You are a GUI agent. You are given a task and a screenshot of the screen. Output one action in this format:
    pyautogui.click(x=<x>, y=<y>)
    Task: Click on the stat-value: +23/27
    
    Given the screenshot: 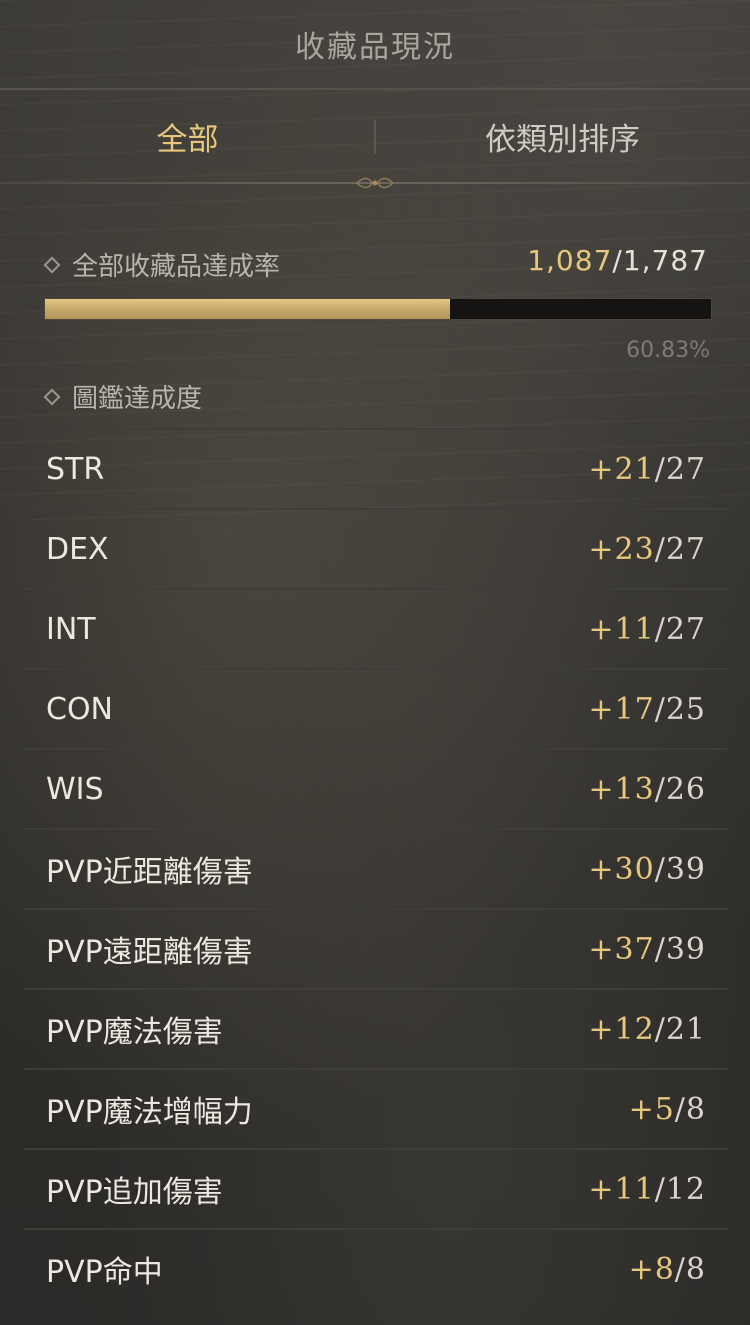 What is the action you would take?
    pyautogui.click(x=647, y=549)
    